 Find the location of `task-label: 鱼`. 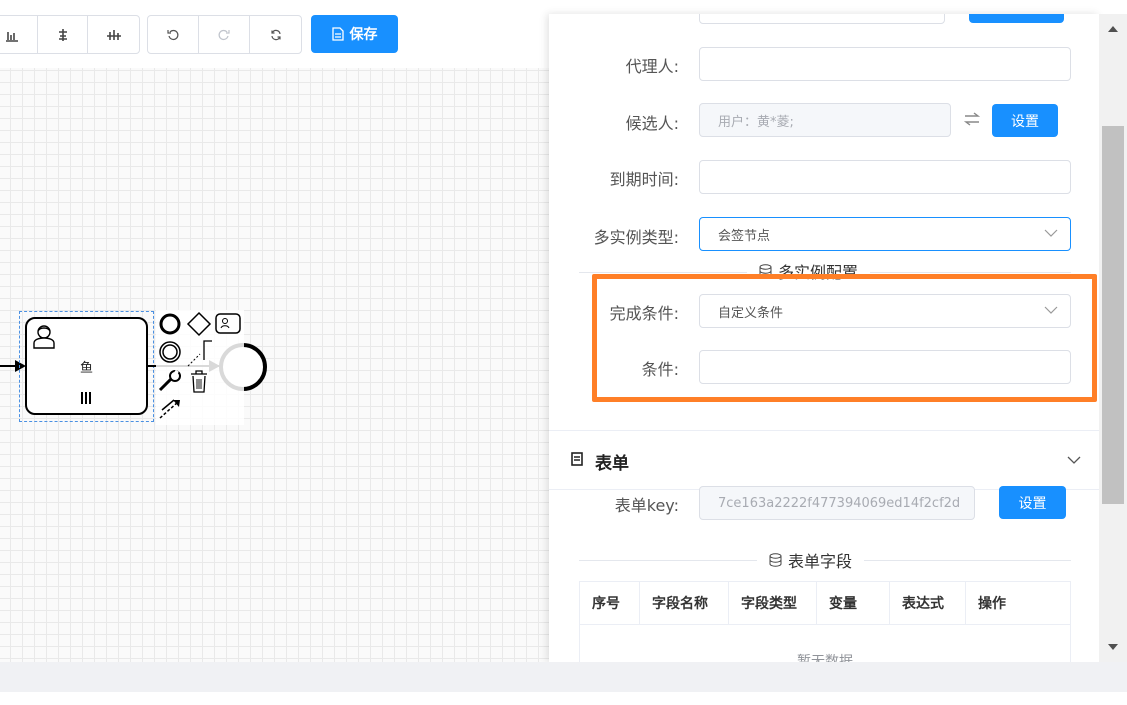

task-label: 鱼 is located at coordinates (86, 368).